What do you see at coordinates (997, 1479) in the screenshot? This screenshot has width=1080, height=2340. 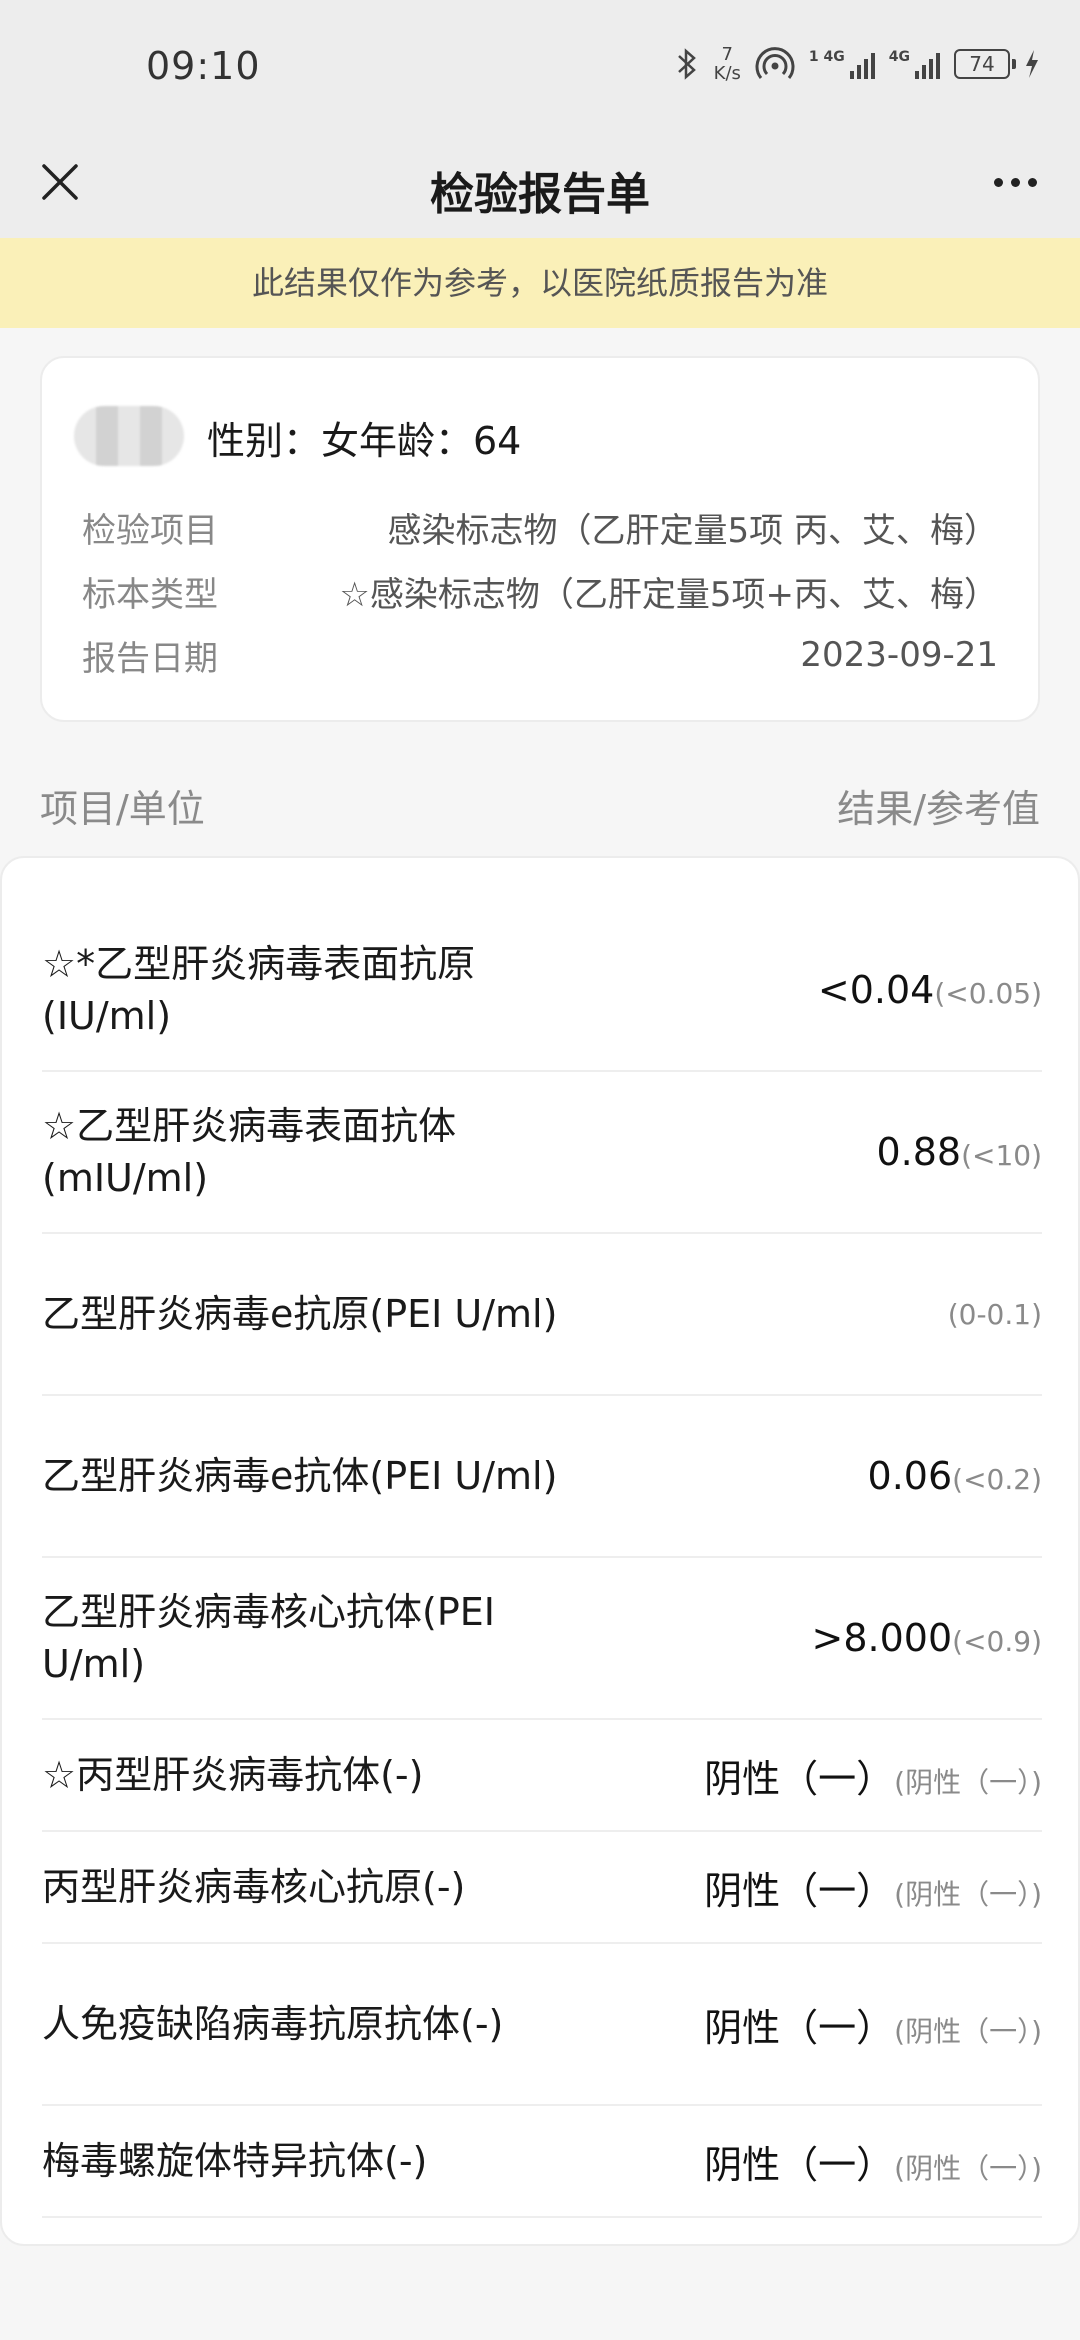 I see `reference-range: (<0.2)` at bounding box center [997, 1479].